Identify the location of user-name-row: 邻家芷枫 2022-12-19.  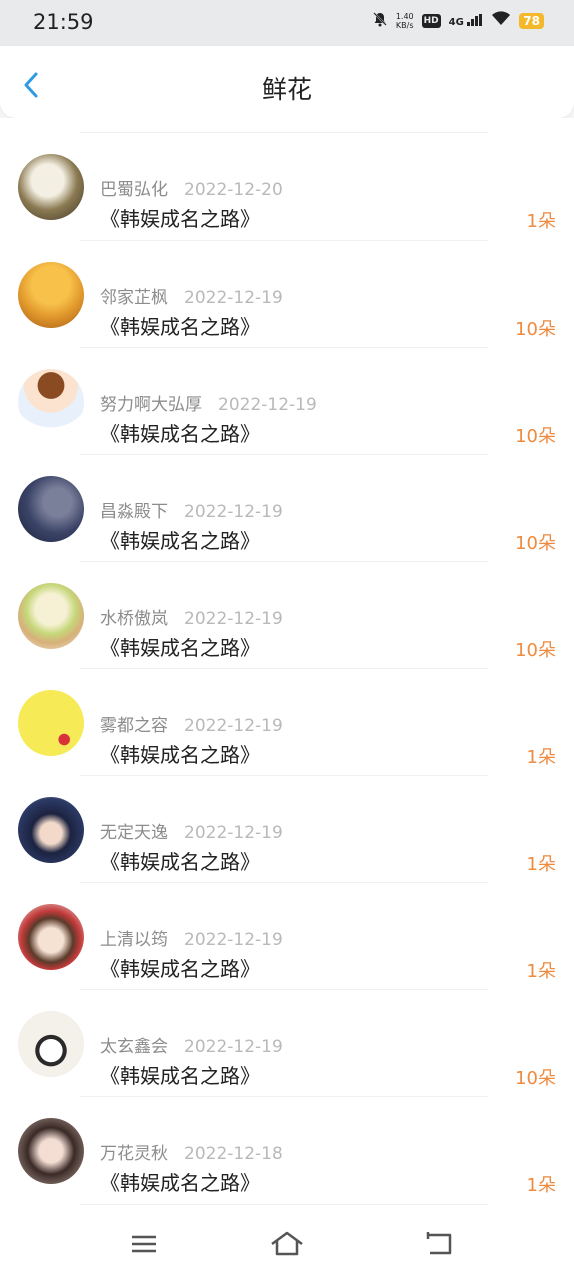
(191, 295).